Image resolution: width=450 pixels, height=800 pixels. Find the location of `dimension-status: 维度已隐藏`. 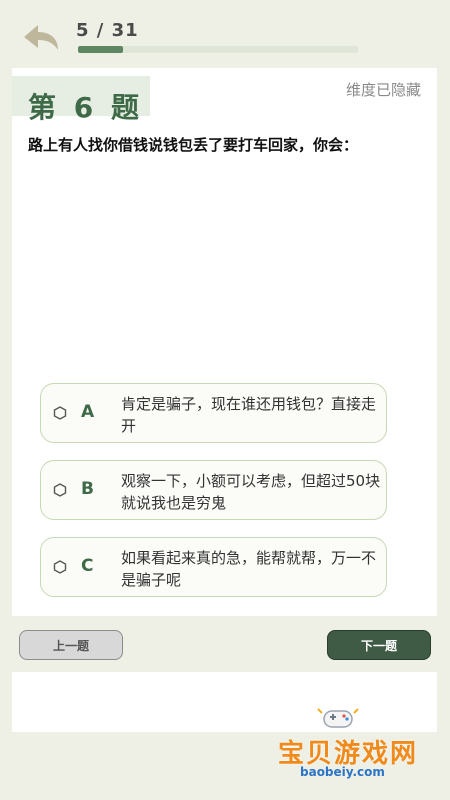

dimension-status: 维度已隐藏 is located at coordinates (383, 90).